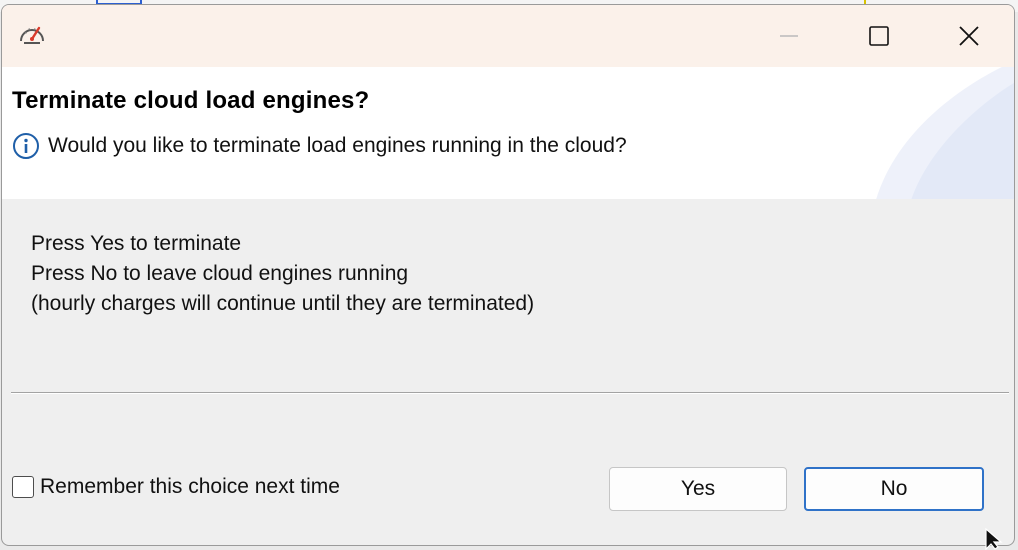 The width and height of the screenshot is (1018, 550). What do you see at coordinates (508, 36) in the screenshot?
I see `title-bar` at bounding box center [508, 36].